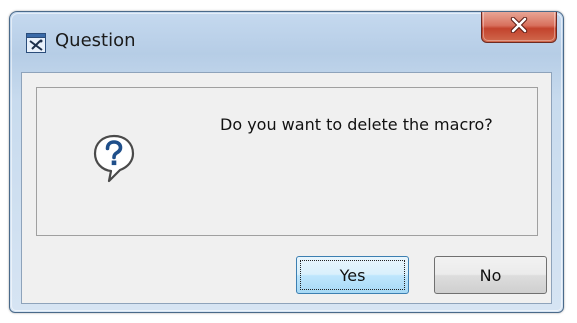 The image size is (577, 323). I want to click on dialog-title: Question, so click(95, 40).